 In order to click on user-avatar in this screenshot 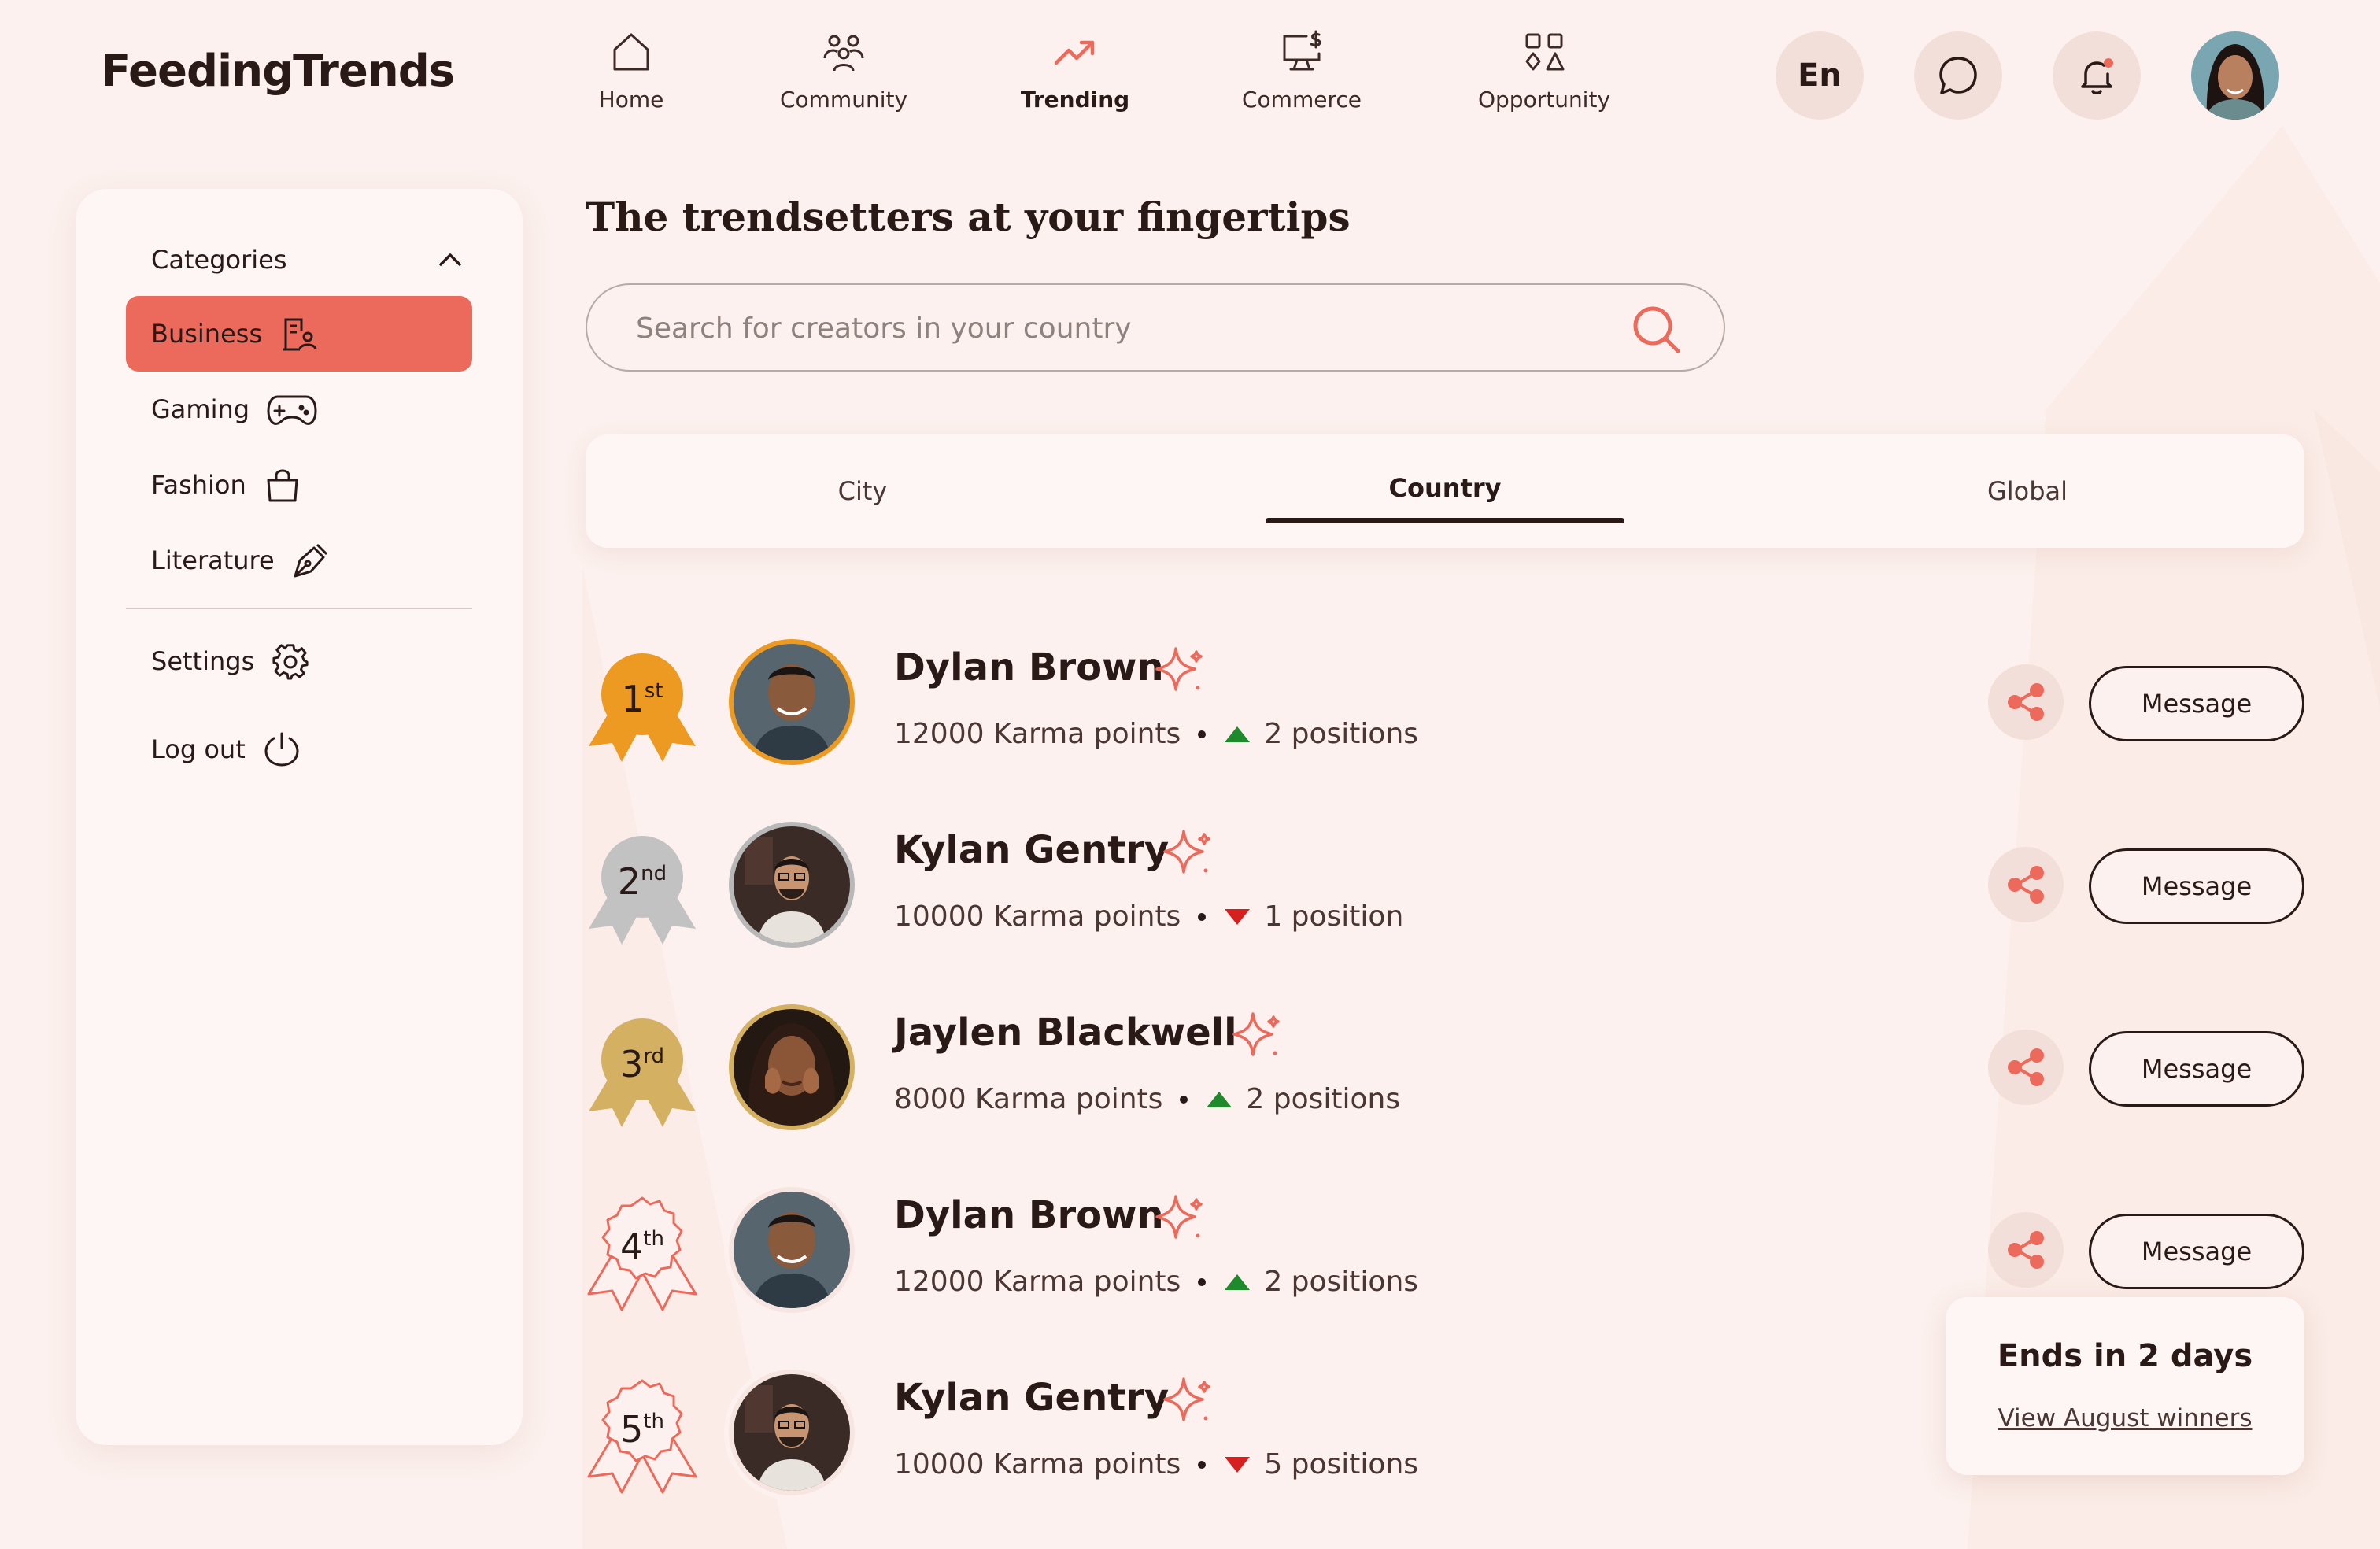, I will do `click(2235, 75)`.